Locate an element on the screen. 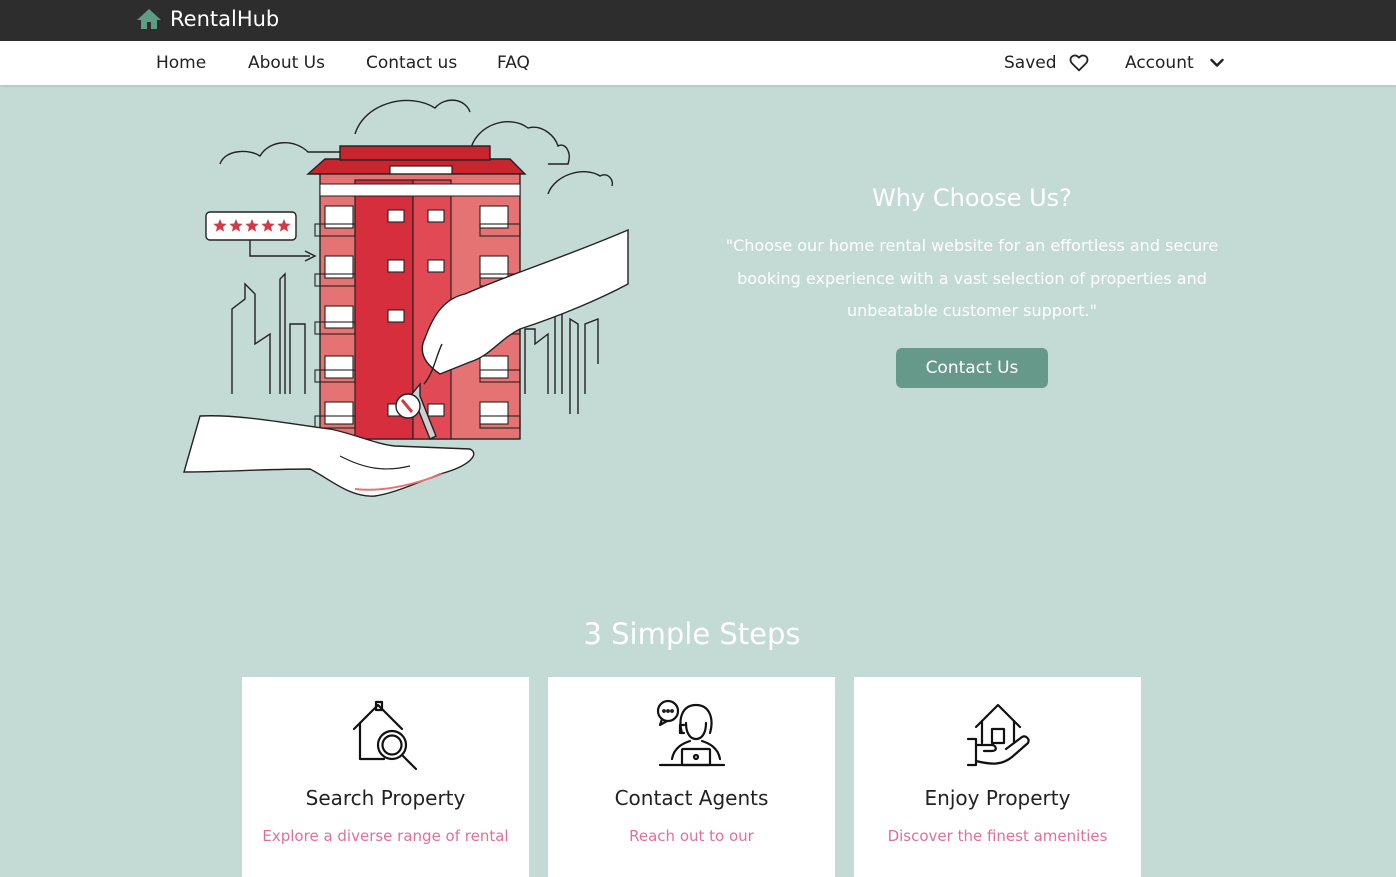 The width and height of the screenshot is (1396, 877). step-title: Enjoy Property is located at coordinates (997, 798).